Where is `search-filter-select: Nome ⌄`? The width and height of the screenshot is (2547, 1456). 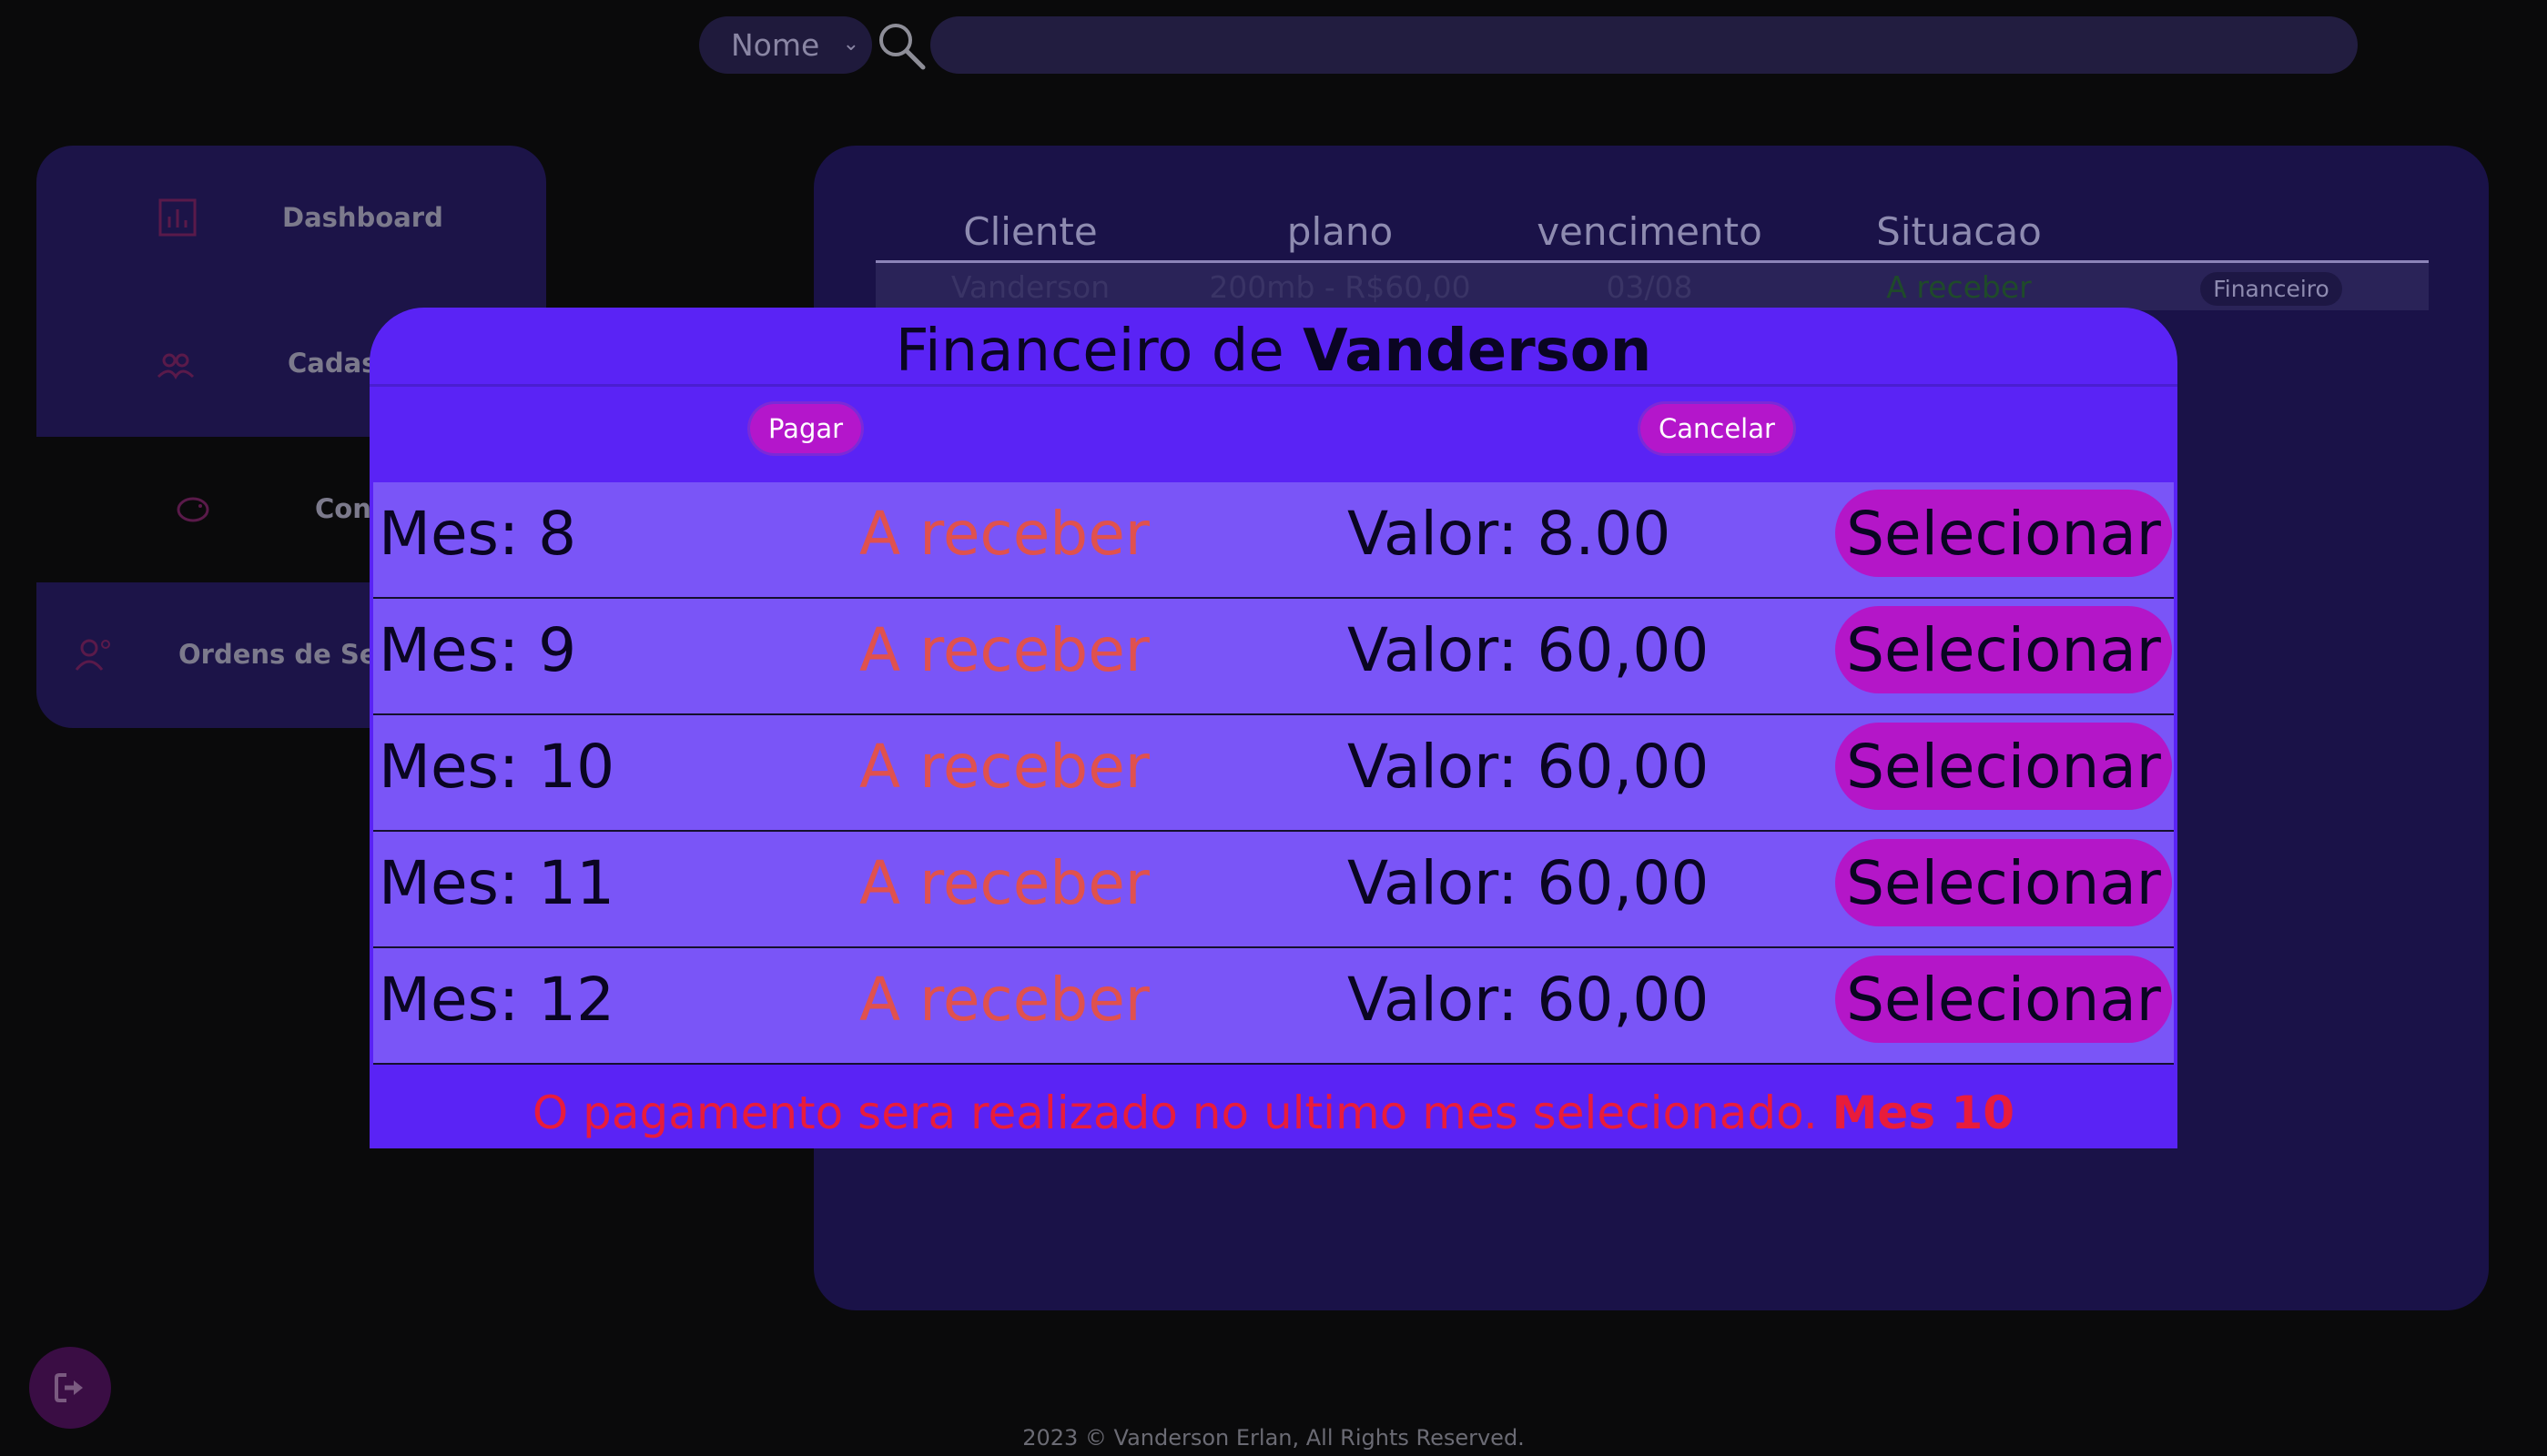 search-filter-select: Nome ⌄ is located at coordinates (786, 45).